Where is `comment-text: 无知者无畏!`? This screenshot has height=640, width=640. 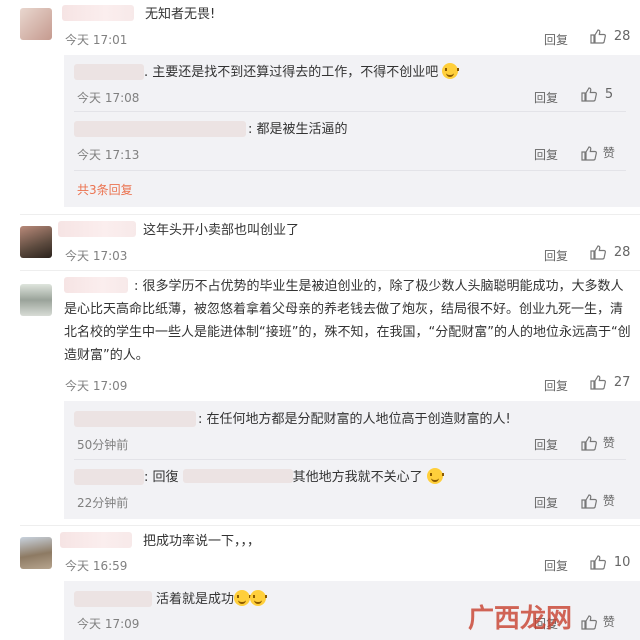
comment-text: 无知者无畏! is located at coordinates (180, 14).